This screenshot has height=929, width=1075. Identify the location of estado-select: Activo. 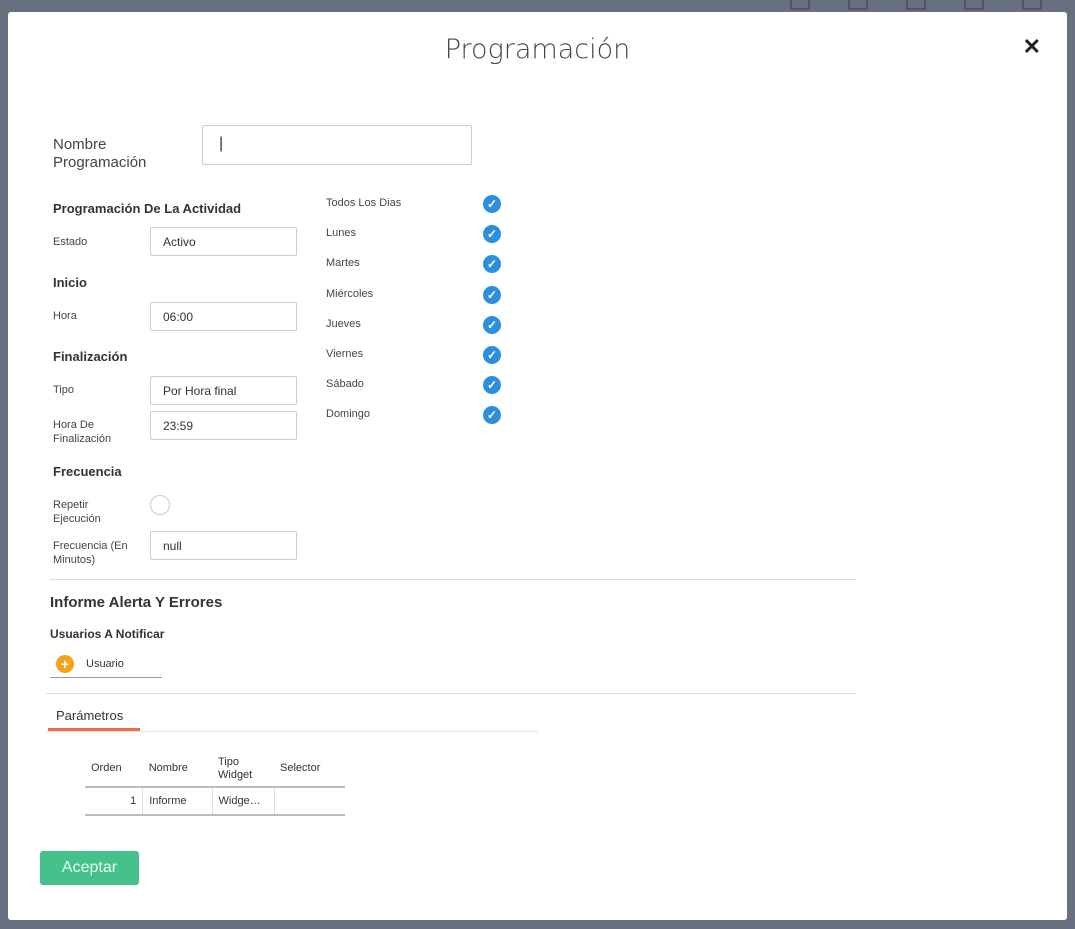
(223, 241).